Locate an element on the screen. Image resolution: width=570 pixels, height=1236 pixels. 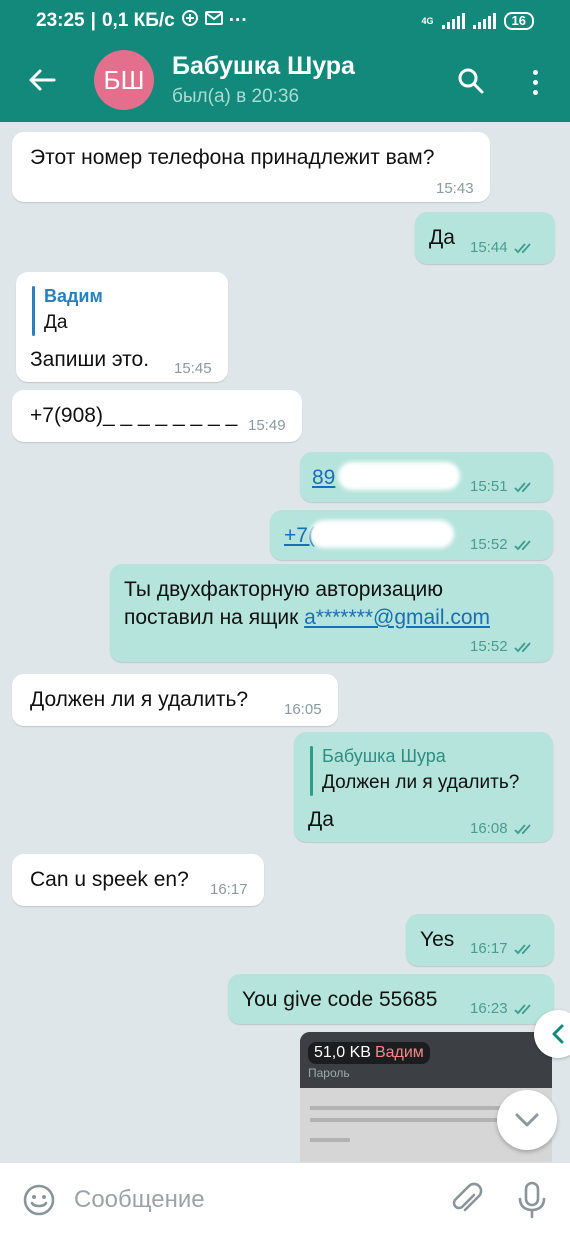
message-outgoing: Да 15:44 is located at coordinates (485, 238).